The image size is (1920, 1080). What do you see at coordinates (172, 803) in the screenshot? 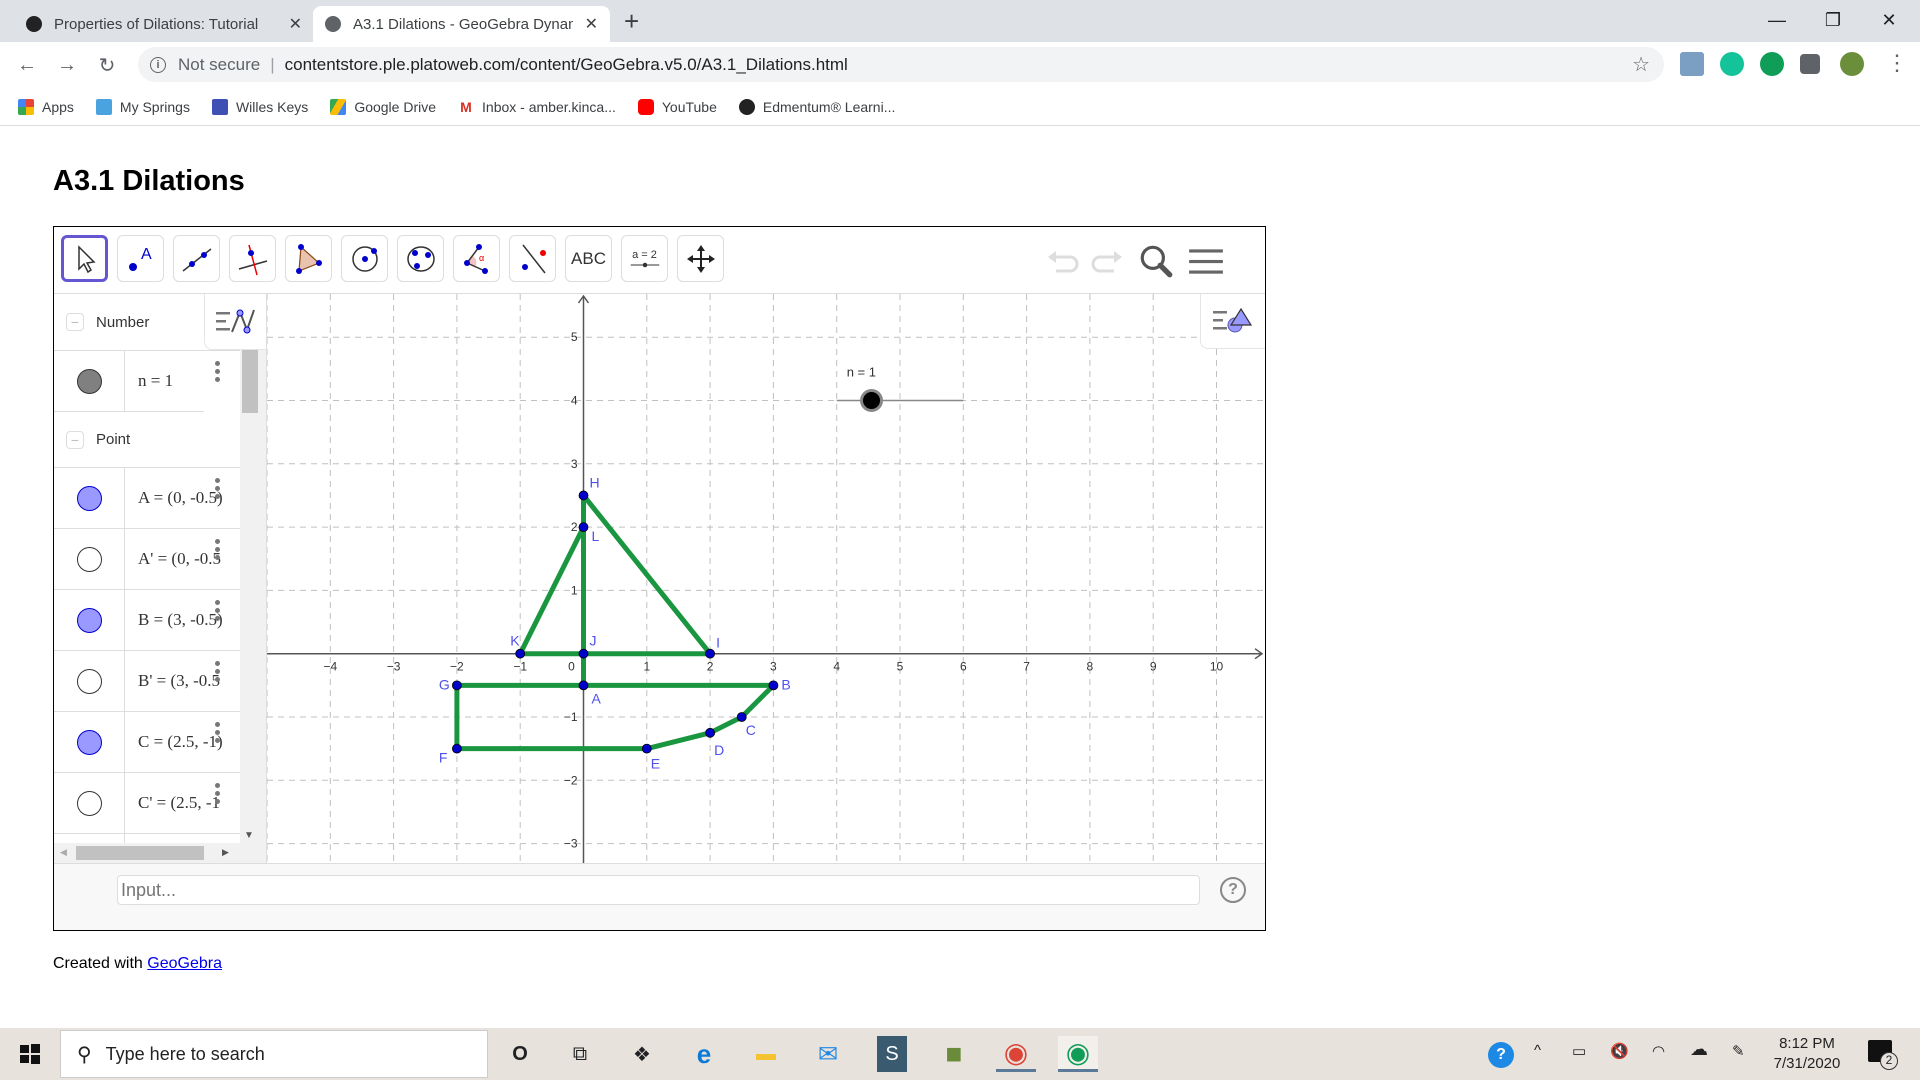
I see `algebra-item-text: C' = (2.5, -1` at bounding box center [172, 803].